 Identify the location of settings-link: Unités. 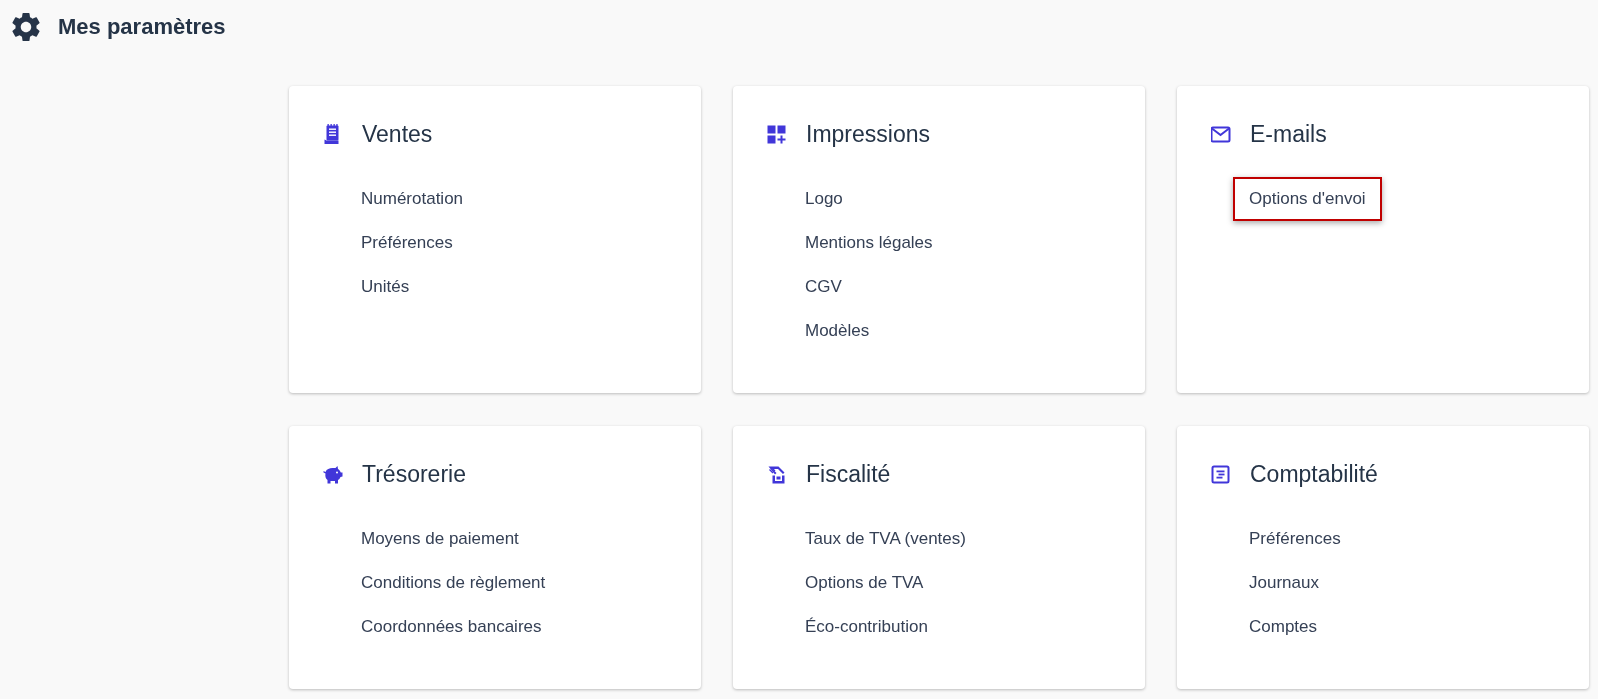
(385, 287).